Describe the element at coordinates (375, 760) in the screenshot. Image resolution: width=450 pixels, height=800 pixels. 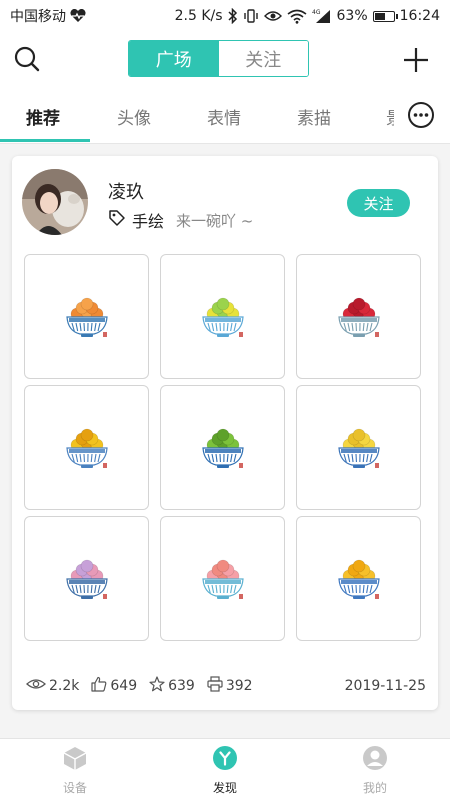
I see `profile-icon` at that location.